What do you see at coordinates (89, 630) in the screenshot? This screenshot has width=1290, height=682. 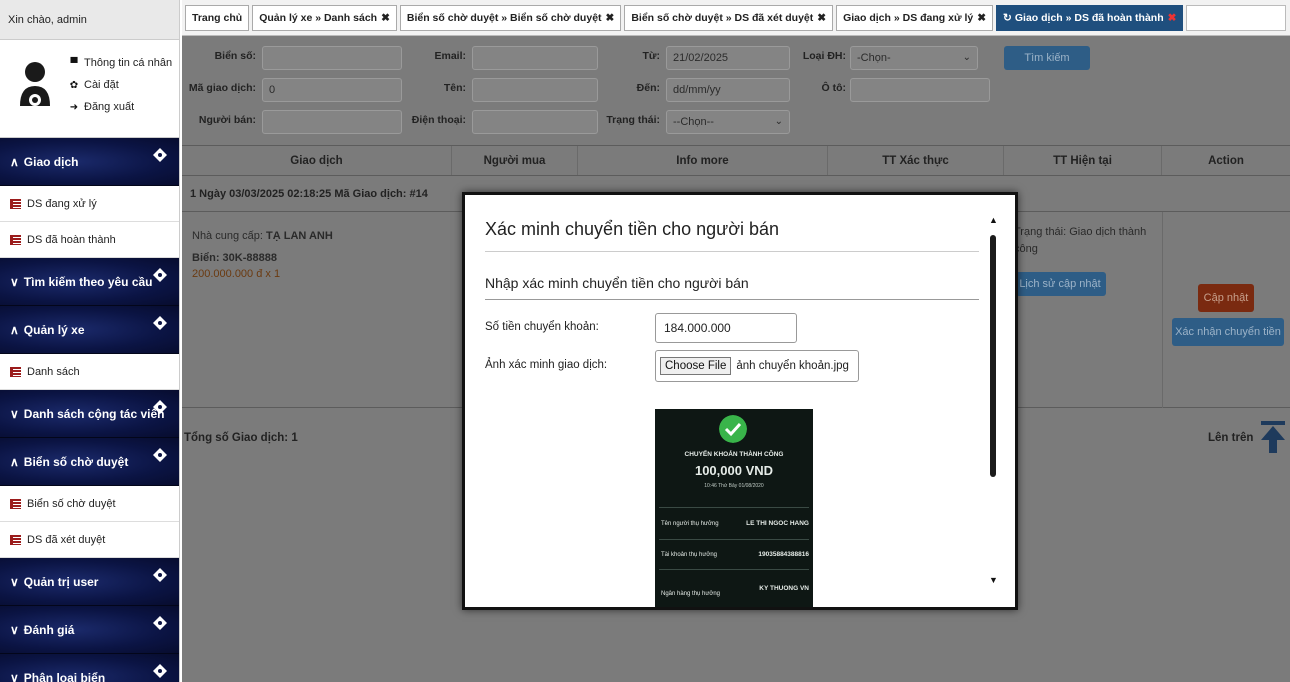 I see `nav-section-danh-gia: ∨ Đánh giá` at bounding box center [89, 630].